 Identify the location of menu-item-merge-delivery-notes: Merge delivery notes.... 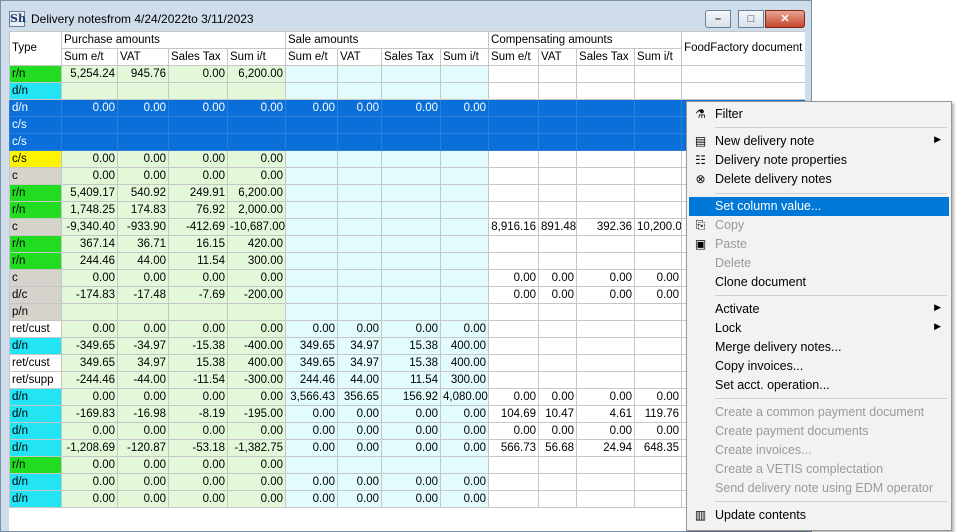
(819, 347).